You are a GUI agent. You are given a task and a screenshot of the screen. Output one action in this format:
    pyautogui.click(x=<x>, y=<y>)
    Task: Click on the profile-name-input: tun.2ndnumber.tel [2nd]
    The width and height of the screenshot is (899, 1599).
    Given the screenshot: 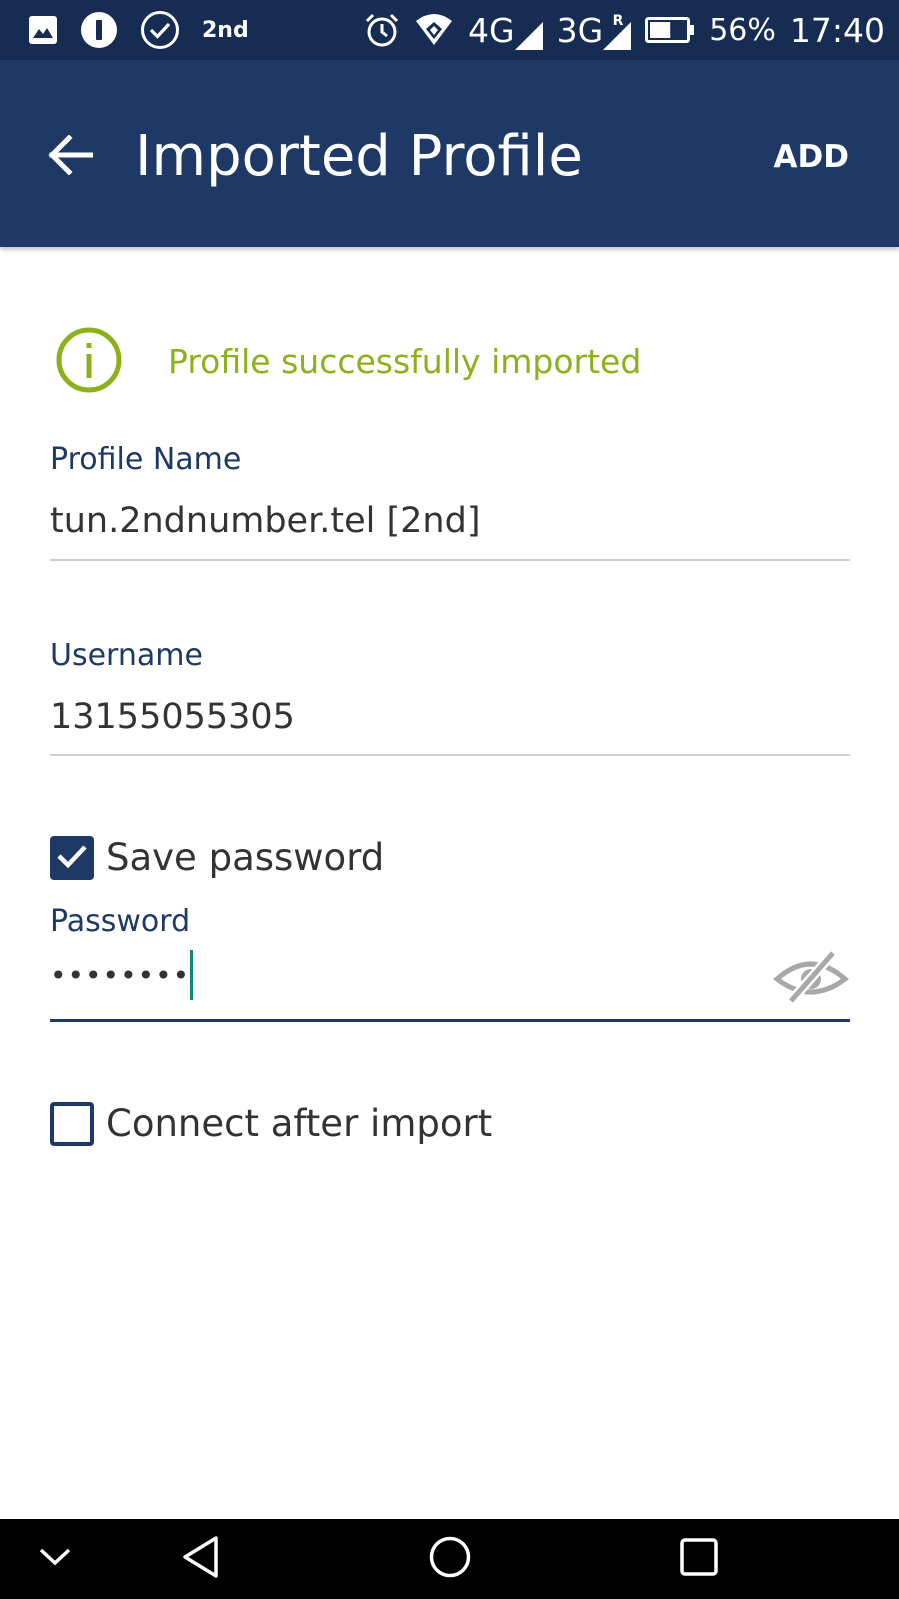 What is the action you would take?
    pyautogui.click(x=265, y=521)
    